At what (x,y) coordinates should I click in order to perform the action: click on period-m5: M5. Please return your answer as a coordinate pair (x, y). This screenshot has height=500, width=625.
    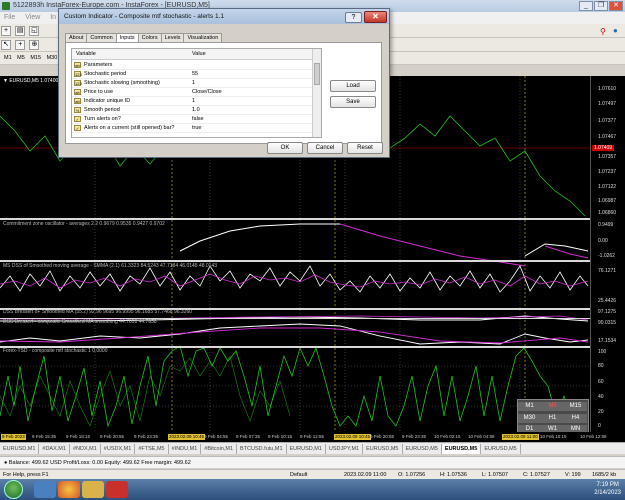
    Looking at the image, I should click on (21, 58).